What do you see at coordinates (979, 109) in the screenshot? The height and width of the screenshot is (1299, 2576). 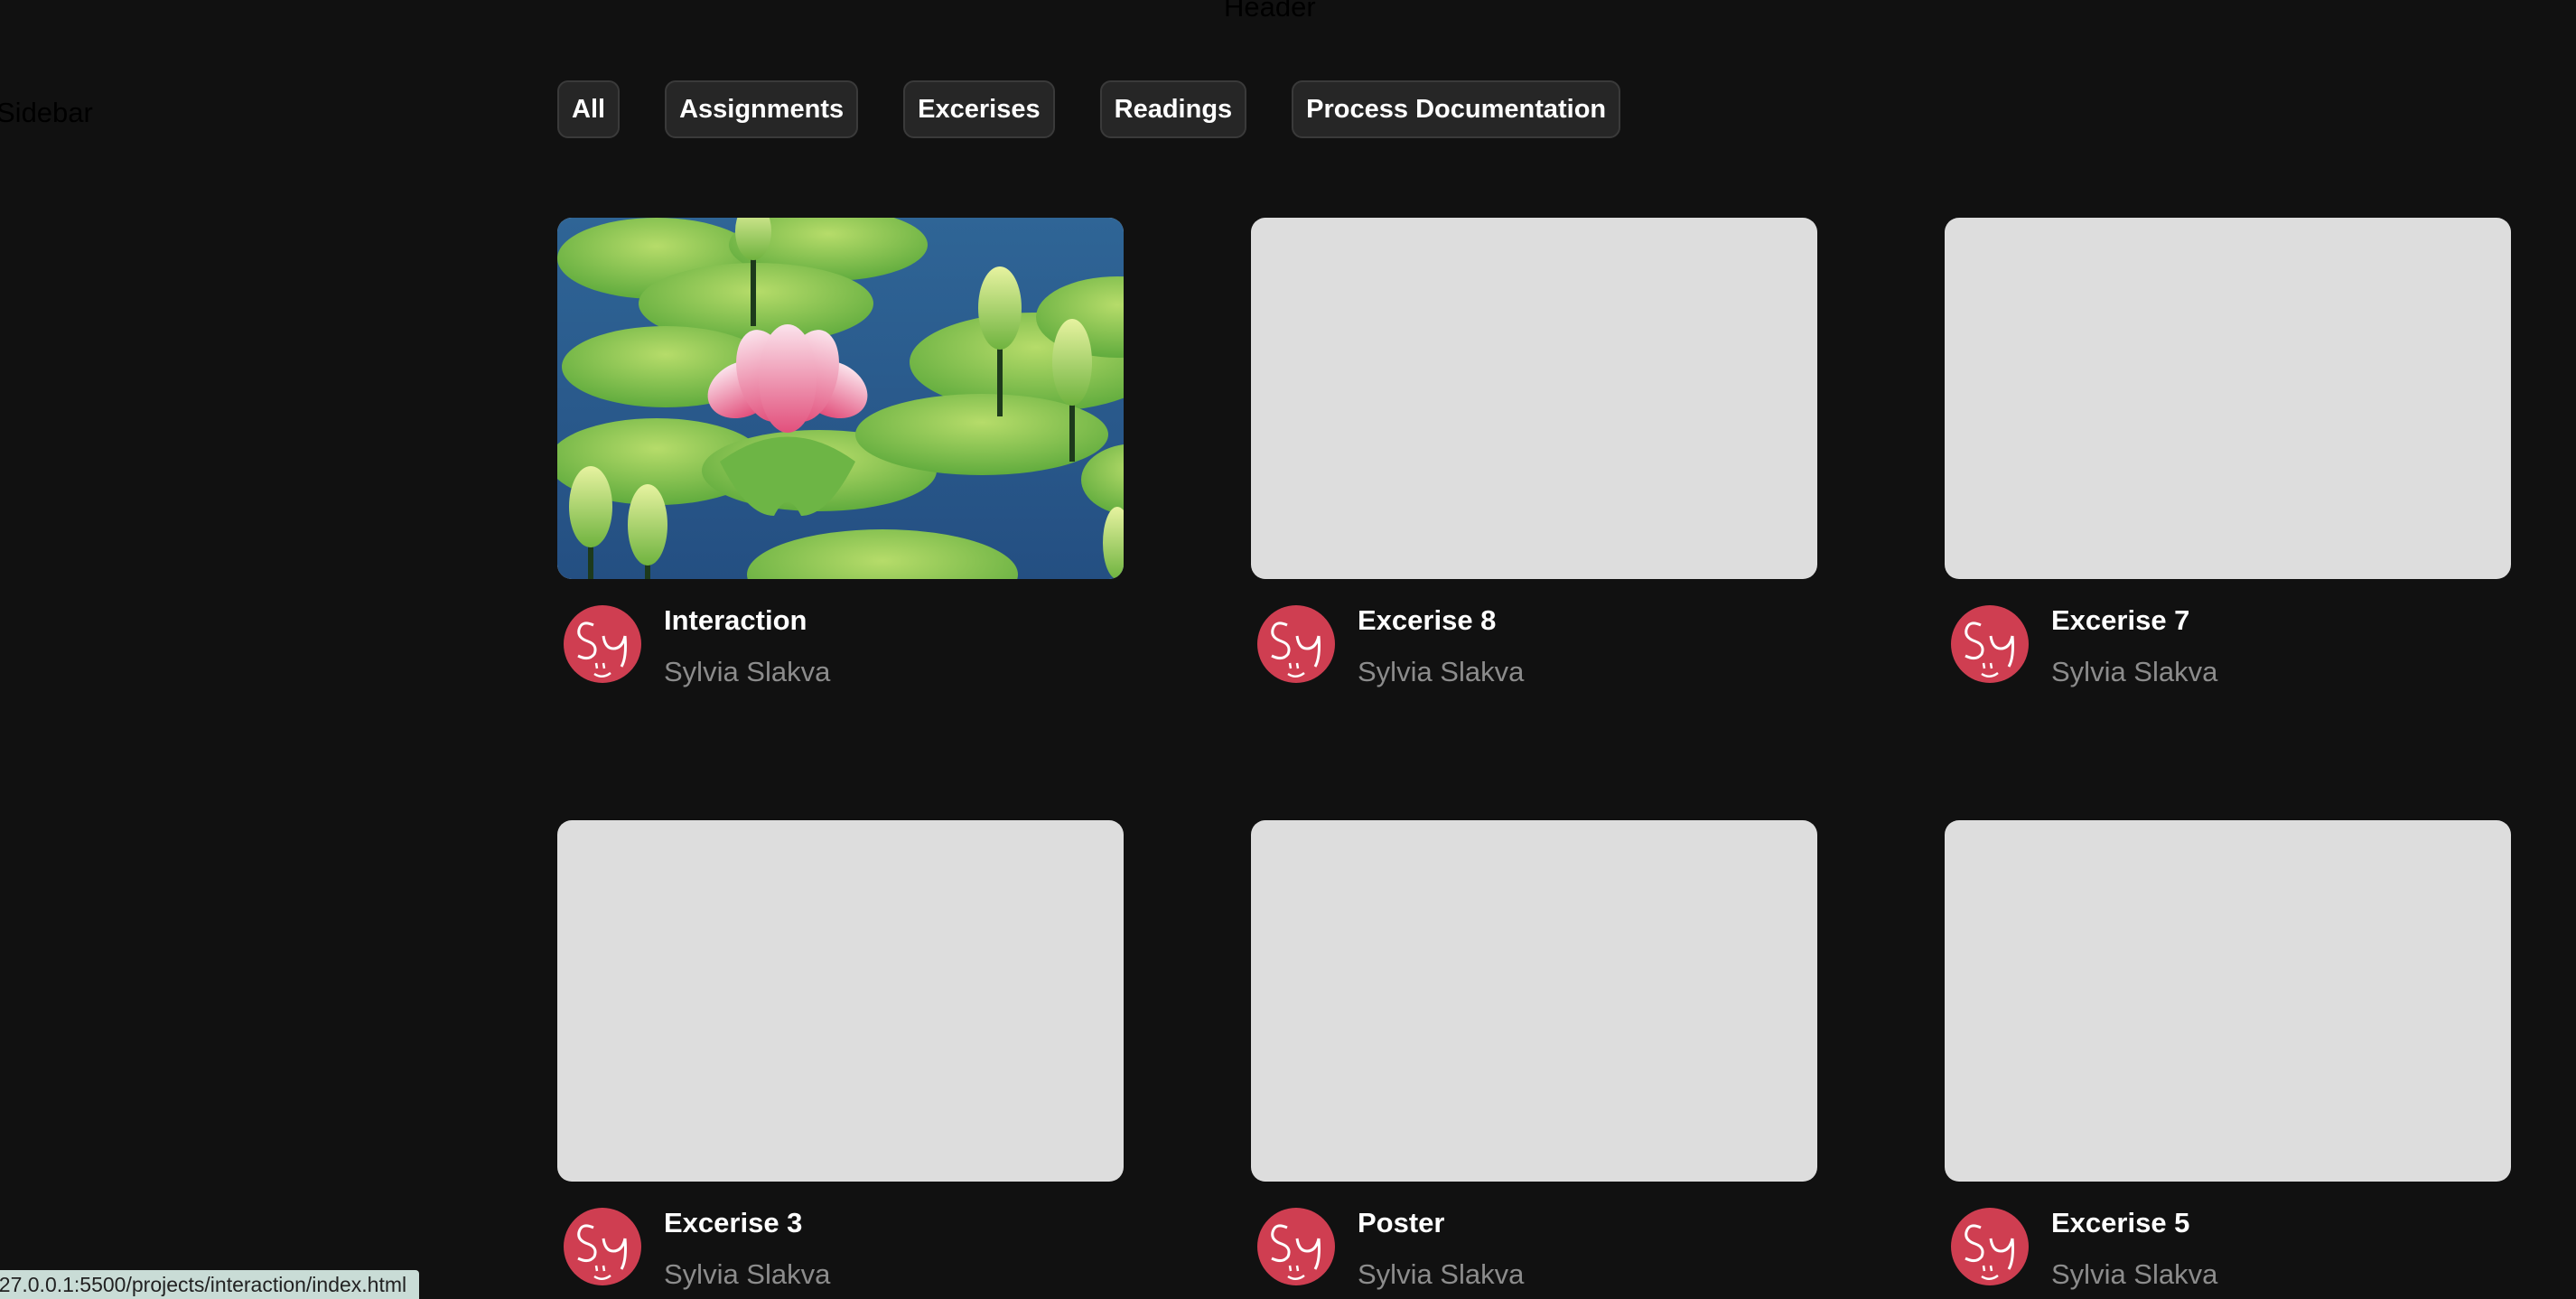 I see `filter-excerises-button: Excerises` at bounding box center [979, 109].